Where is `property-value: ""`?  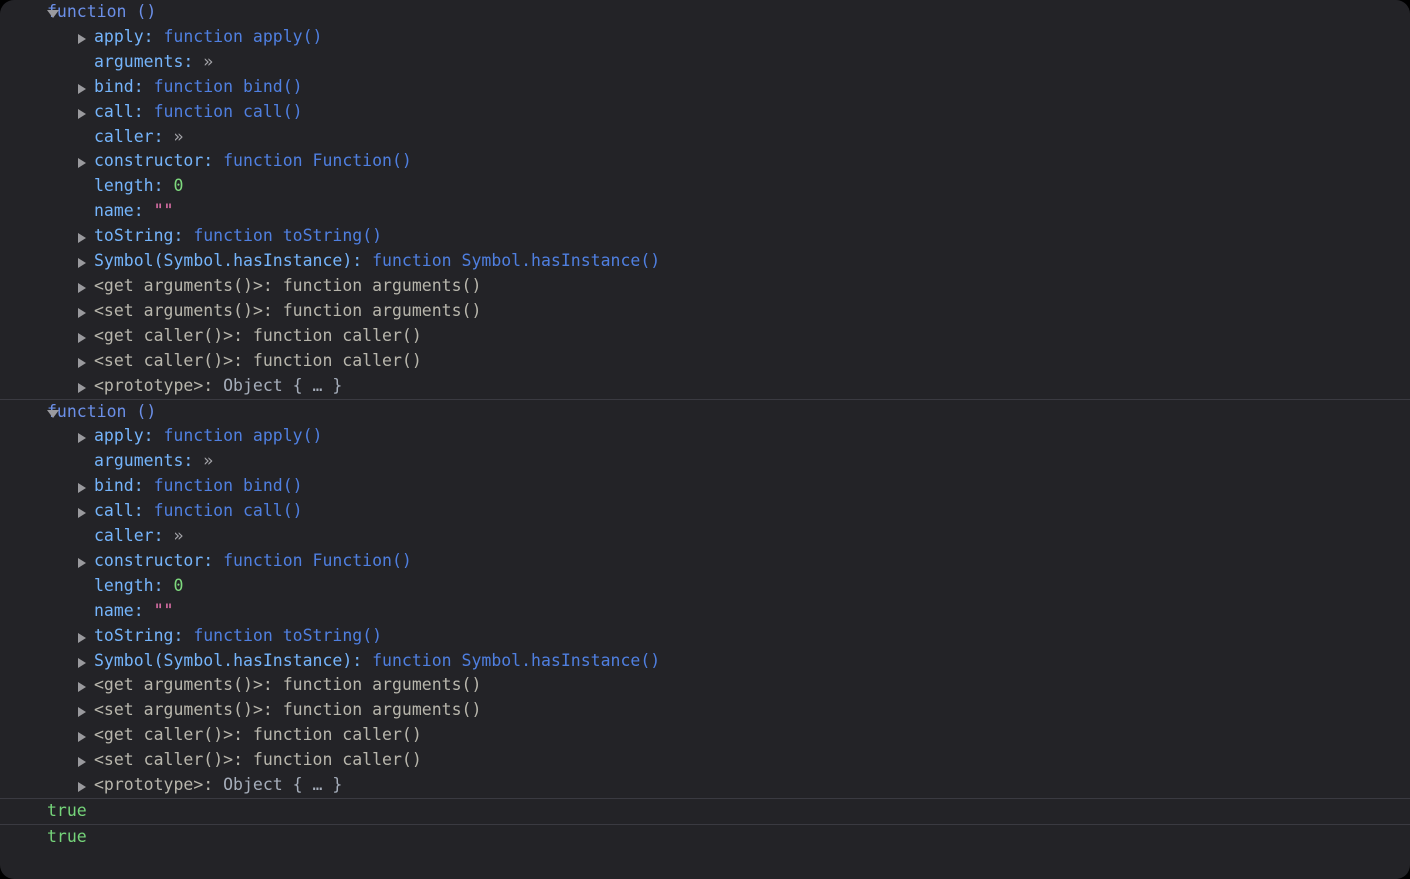
property-value: "" is located at coordinates (163, 610).